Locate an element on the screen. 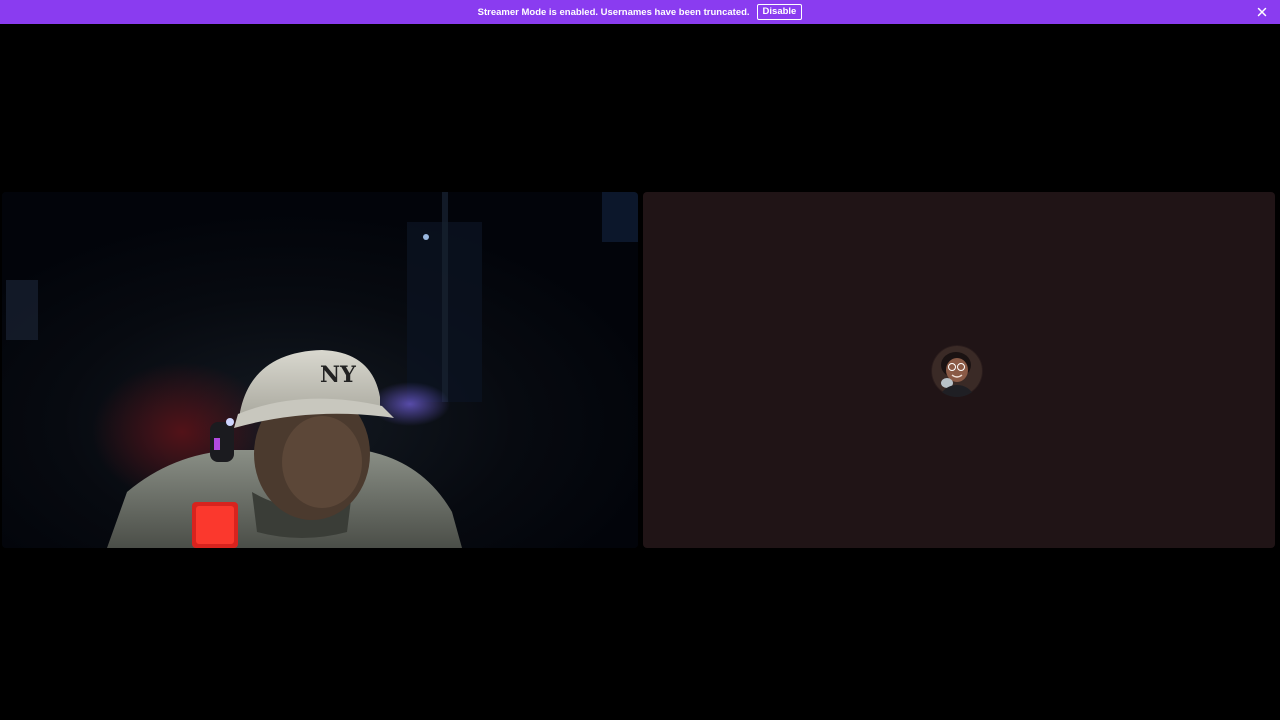  close-notice-button is located at coordinates (1262, 12).